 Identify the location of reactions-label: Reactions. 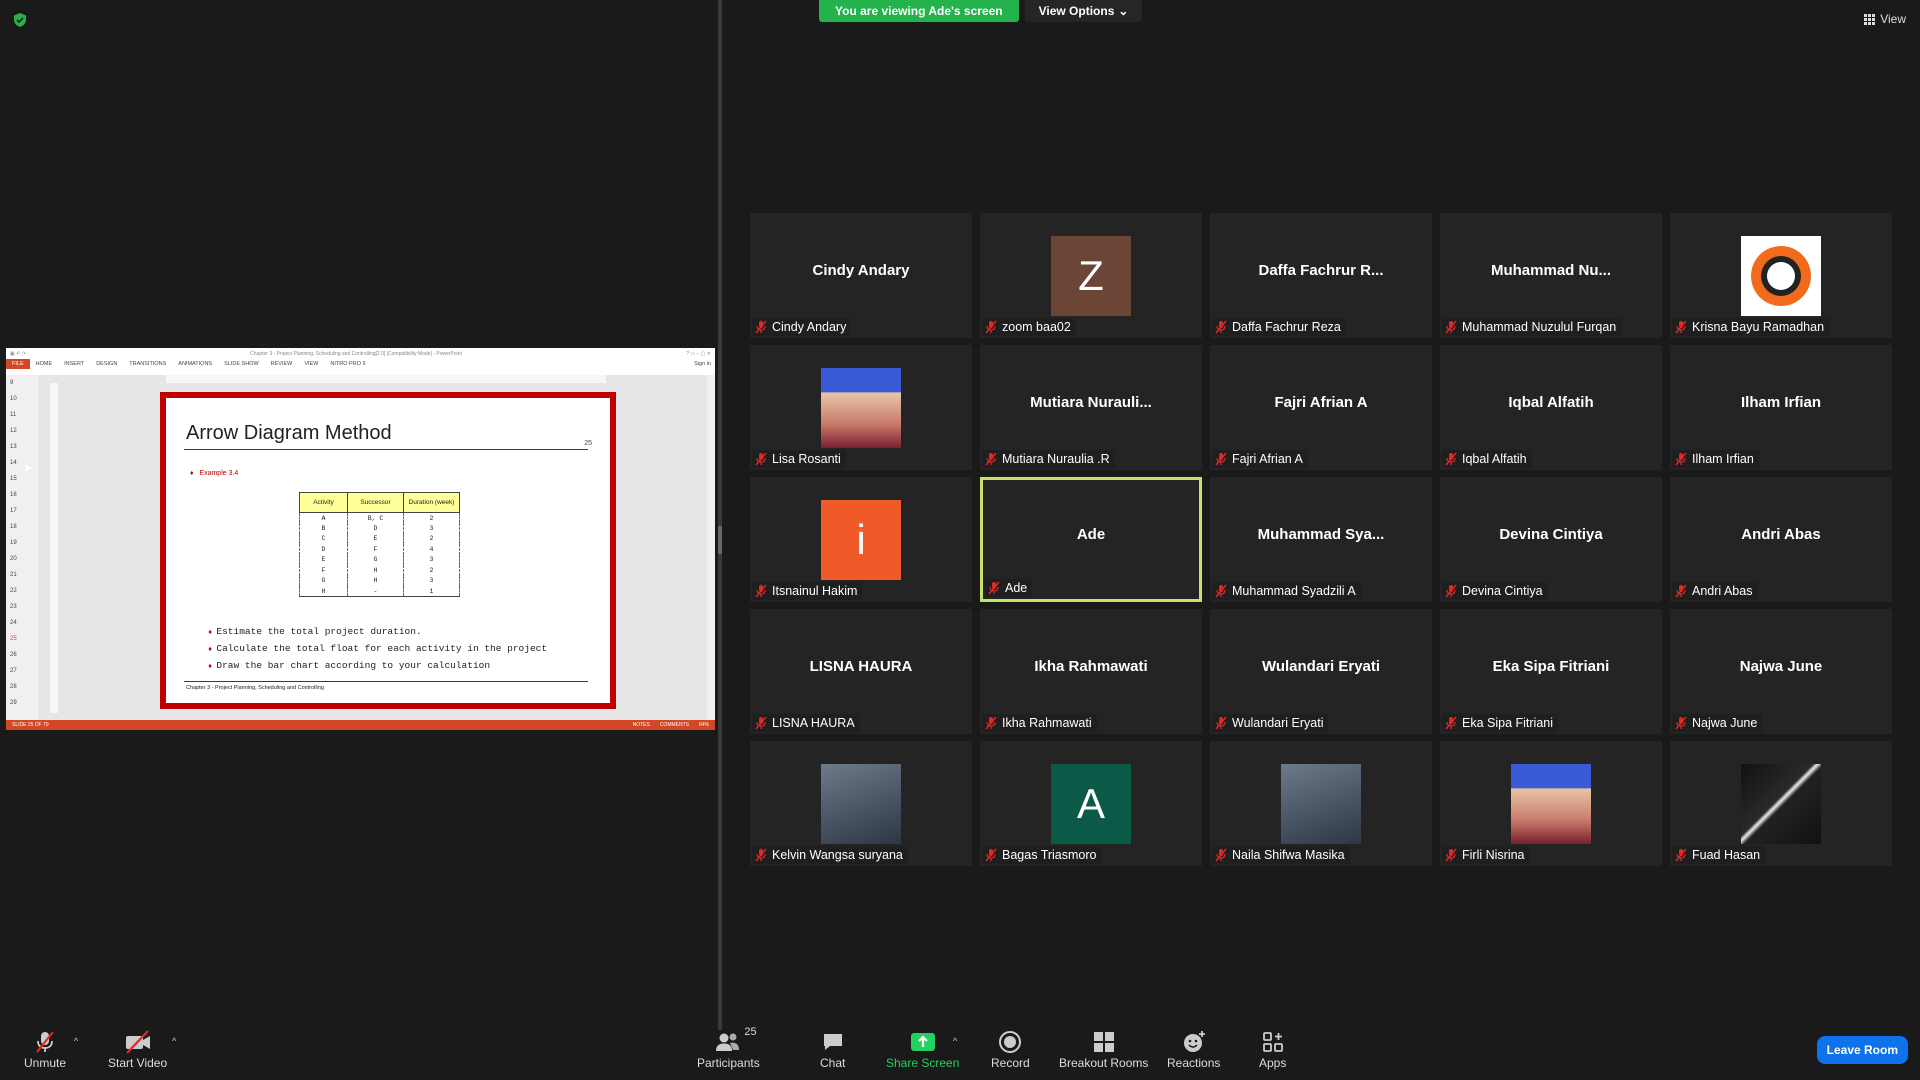
(1194, 1063).